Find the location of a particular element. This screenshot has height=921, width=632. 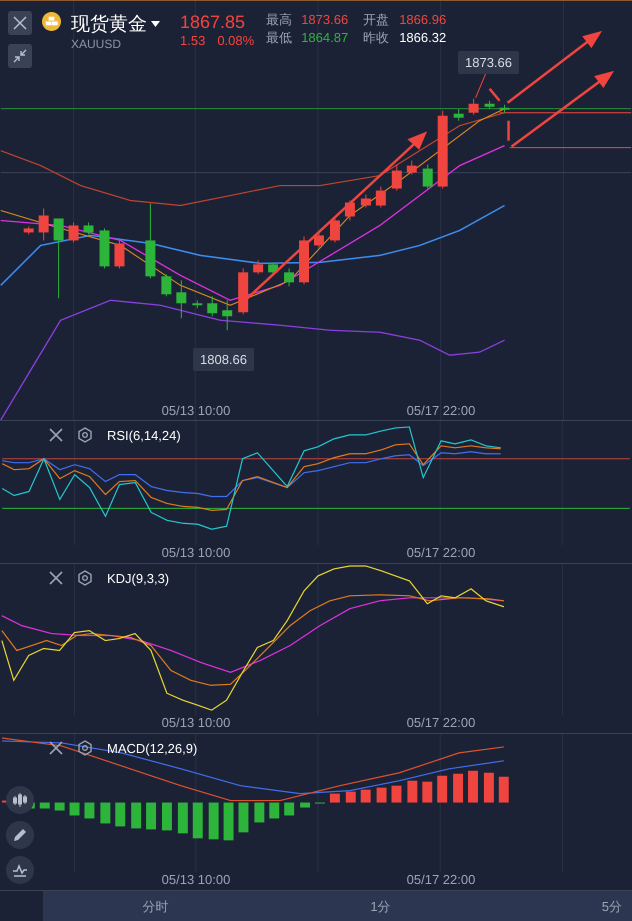

stat-value: 1866.32 is located at coordinates (422, 38).